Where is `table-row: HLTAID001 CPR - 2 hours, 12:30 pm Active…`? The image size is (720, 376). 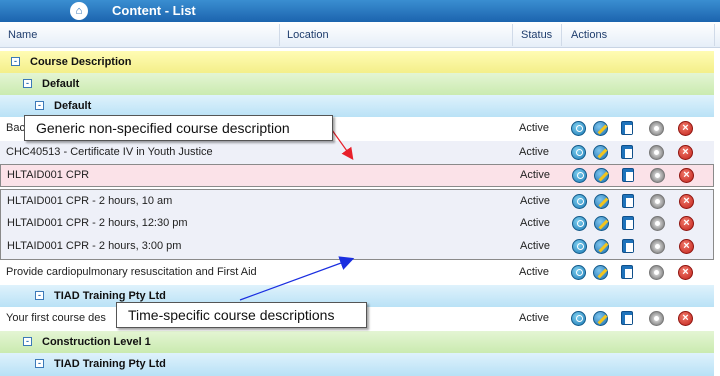
table-row: HLTAID001 CPR - 2 hours, 12:30 pm Active… is located at coordinates (357, 223).